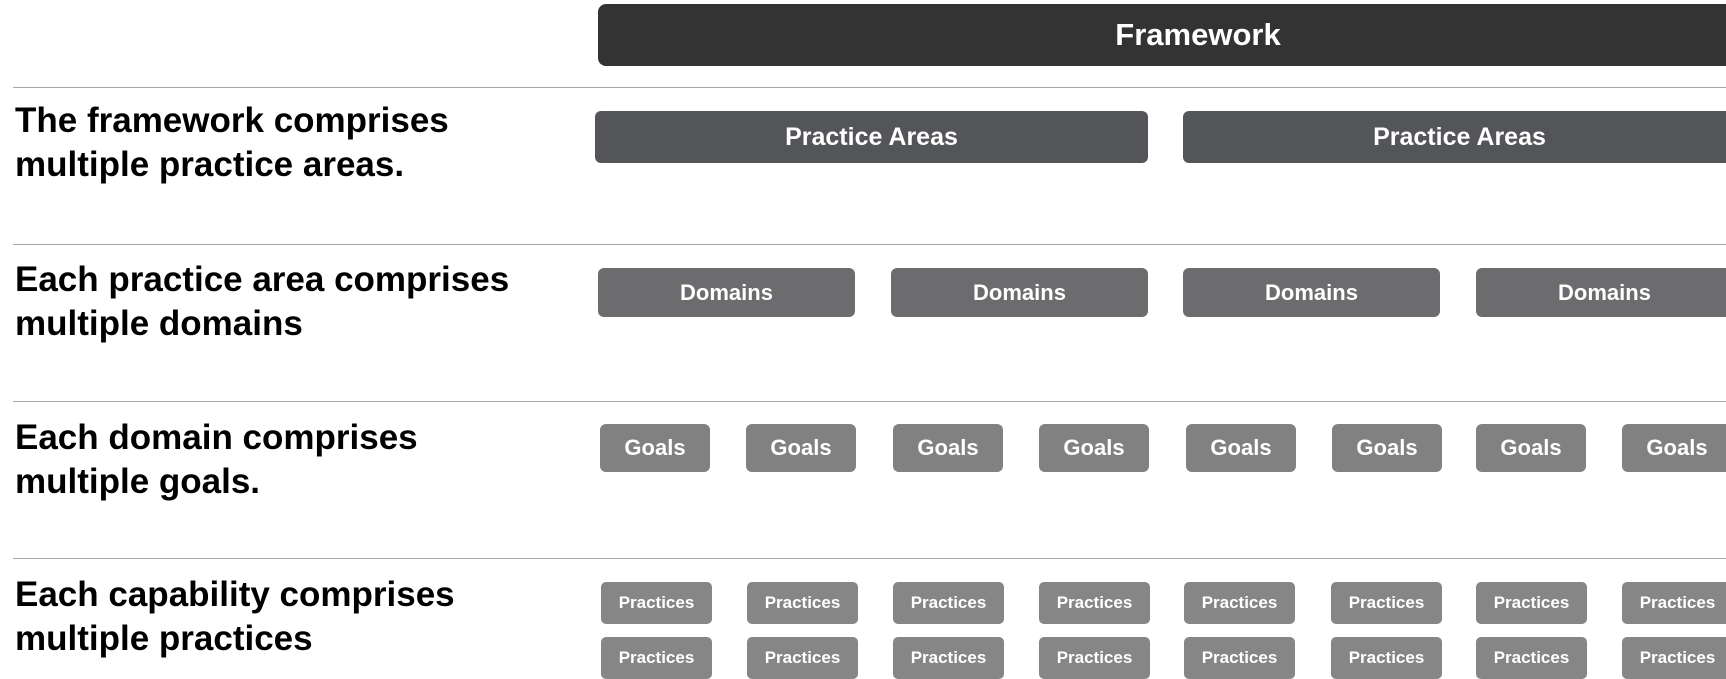  Describe the element at coordinates (216, 459) in the screenshot. I see `row-label-goals: Each domain comprises multiple goals.` at that location.